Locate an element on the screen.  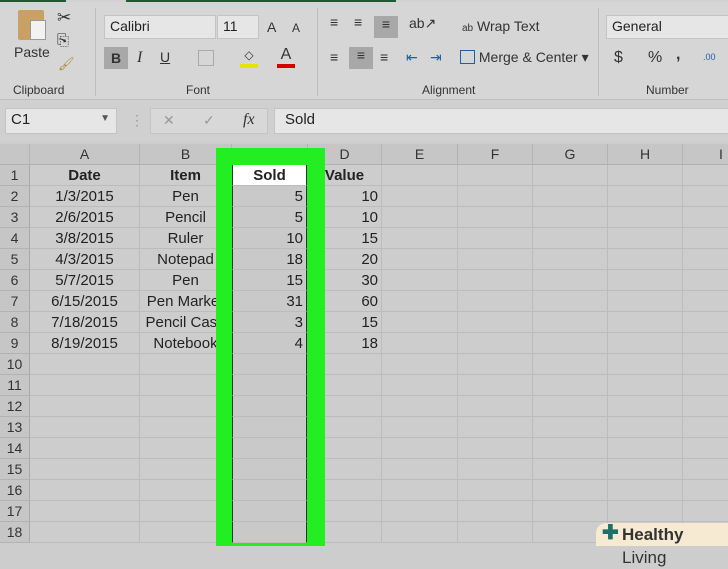
cell-f17 is located at coordinates (495, 511).